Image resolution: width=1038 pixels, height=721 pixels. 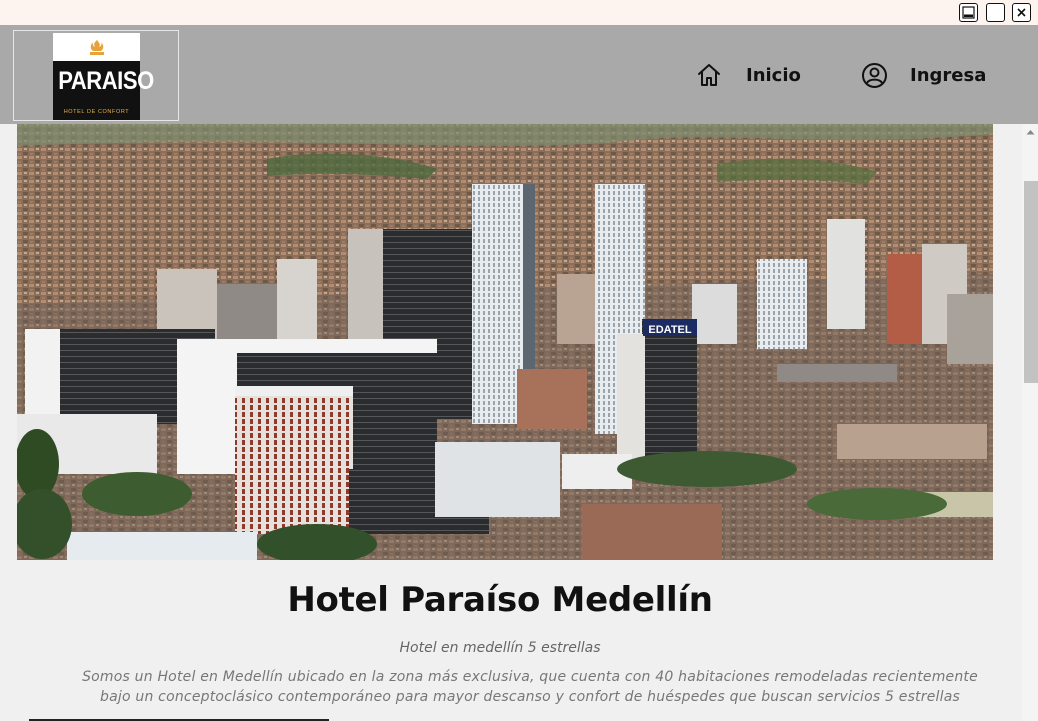 What do you see at coordinates (874, 75) in the screenshot?
I see `user-icon` at bounding box center [874, 75].